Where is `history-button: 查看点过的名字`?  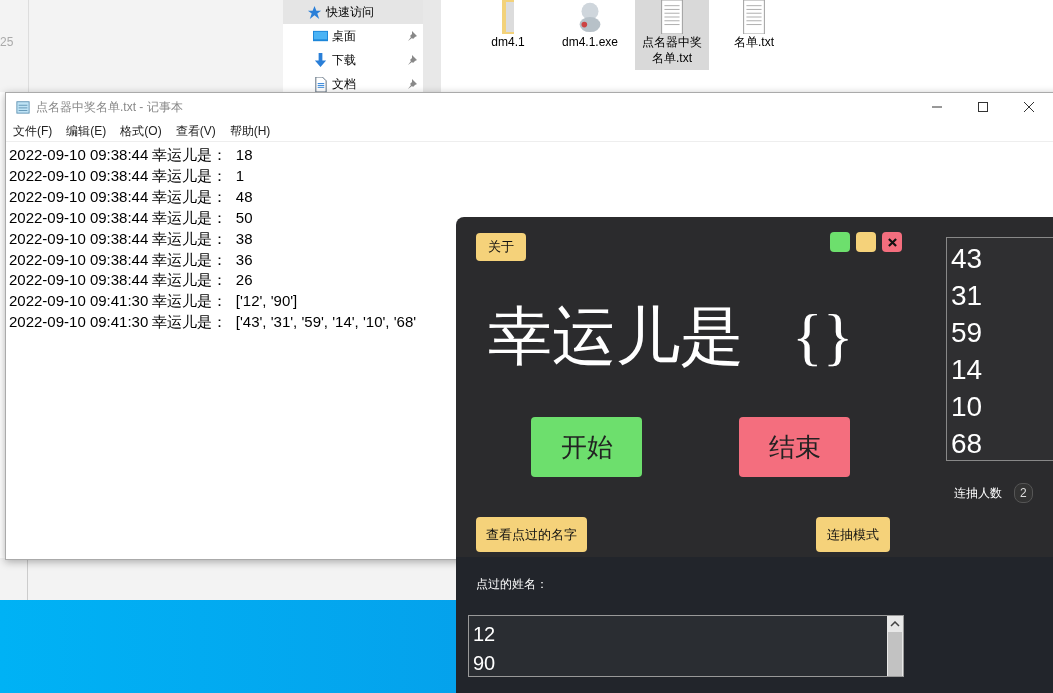
history-button: 查看点过的名字 is located at coordinates (531, 534).